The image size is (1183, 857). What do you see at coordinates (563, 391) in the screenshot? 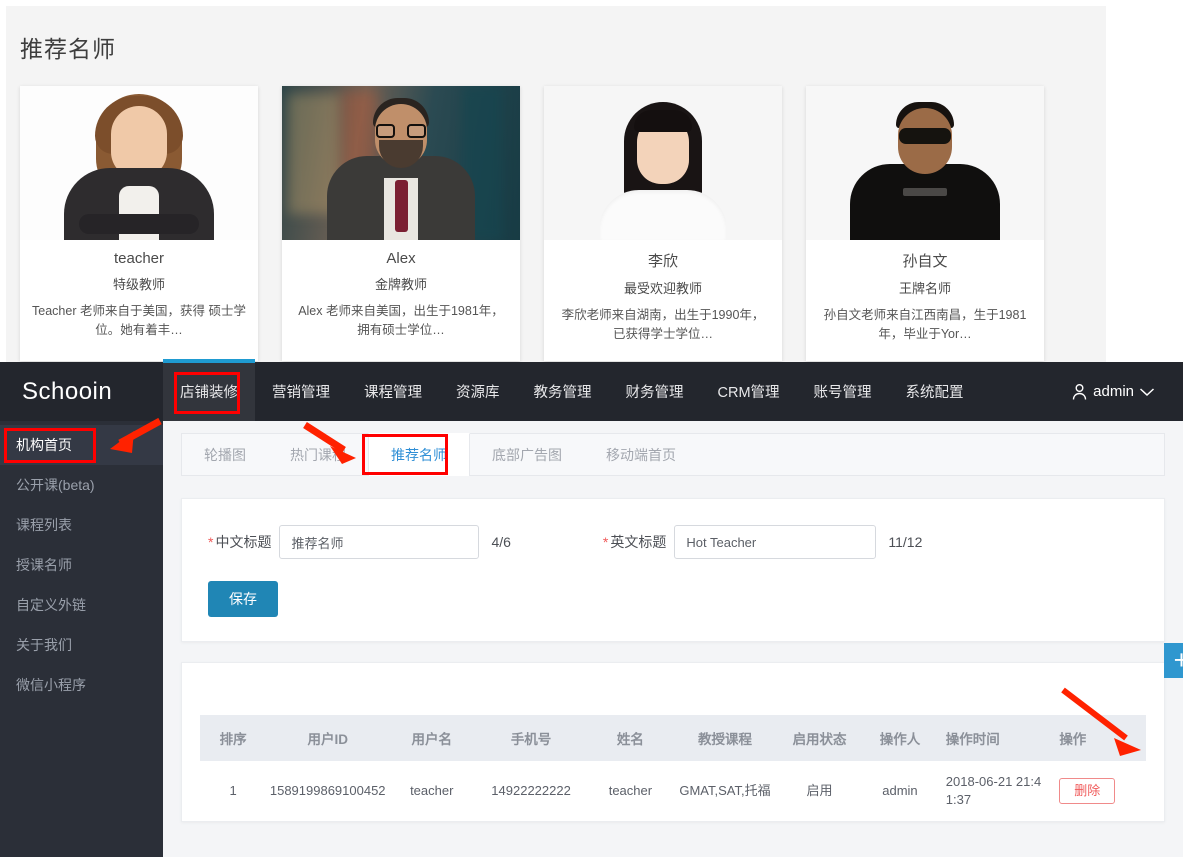
I see `nav-item-academic: 教务管理` at bounding box center [563, 391].